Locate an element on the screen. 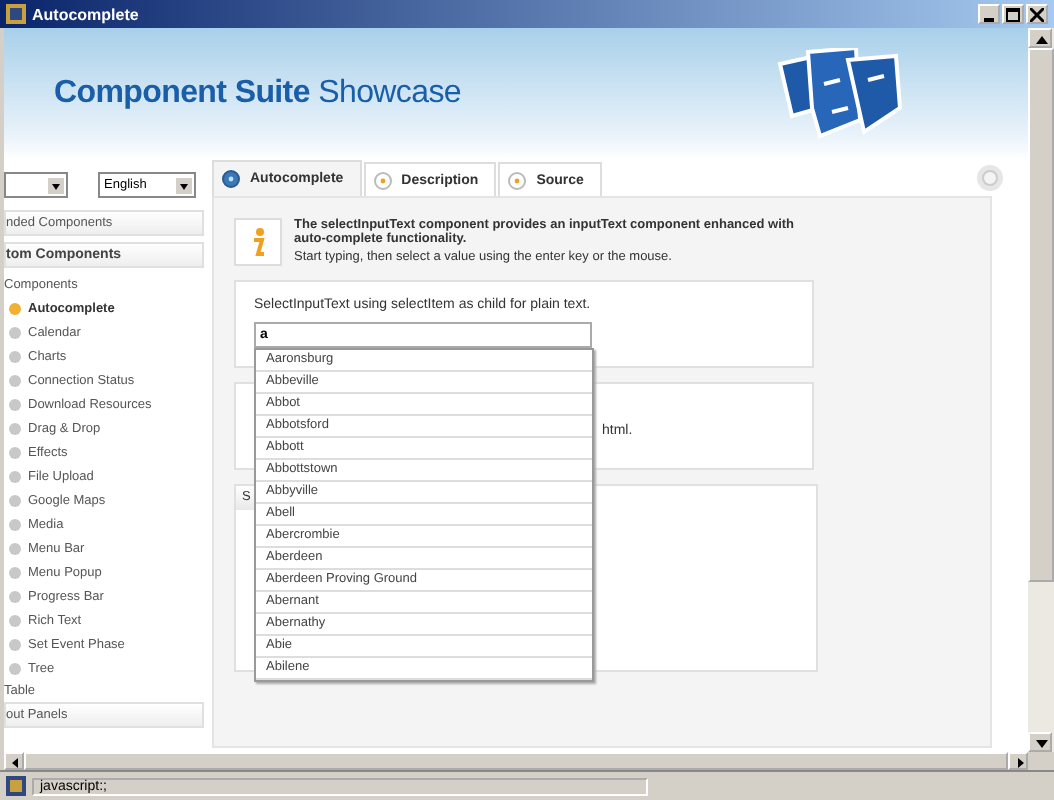 This screenshot has width=1054, height=800. showcase-title: Component Suite Showcase is located at coordinates (258, 94).